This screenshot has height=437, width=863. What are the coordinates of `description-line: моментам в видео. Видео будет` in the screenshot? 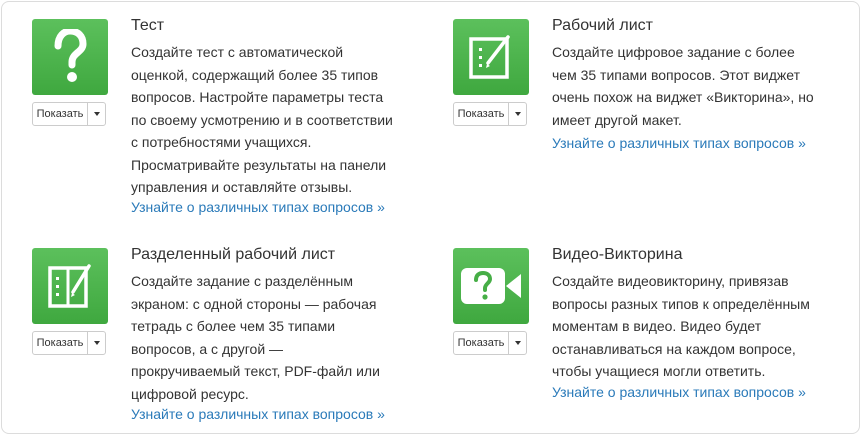 It's located at (657, 326).